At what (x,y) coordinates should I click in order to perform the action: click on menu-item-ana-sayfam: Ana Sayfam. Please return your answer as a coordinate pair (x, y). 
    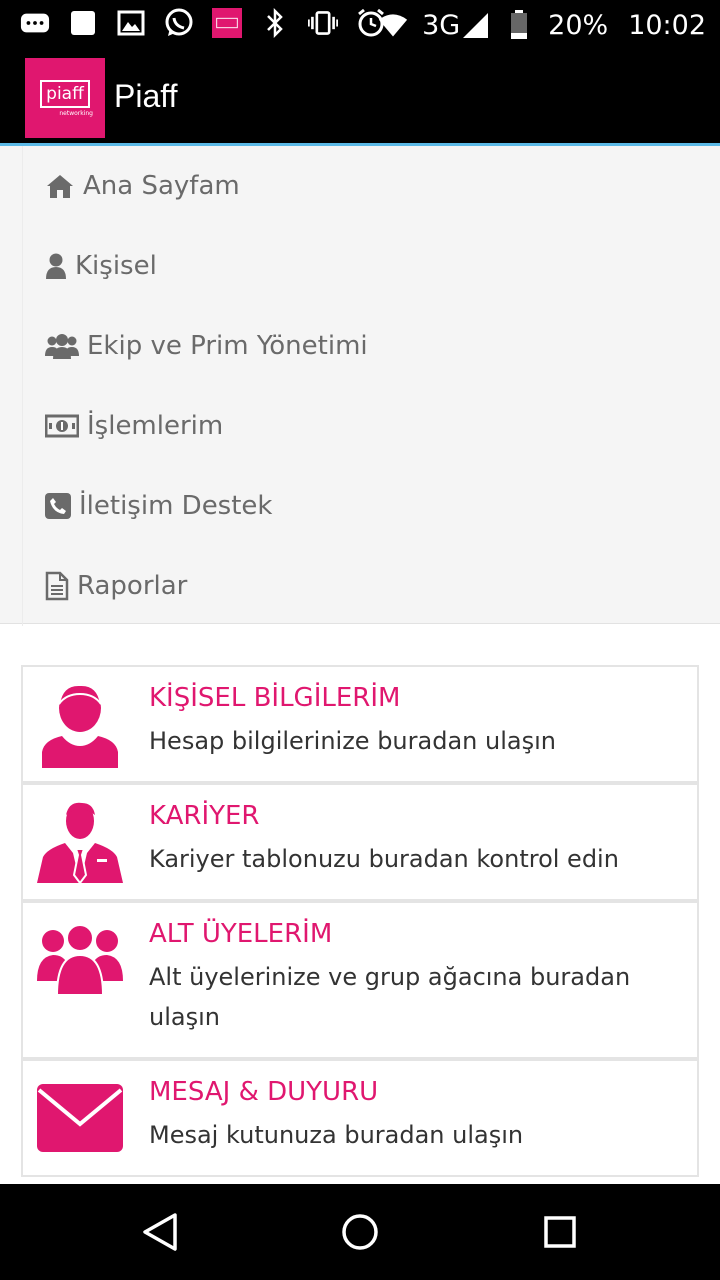
    Looking at the image, I should click on (371, 186).